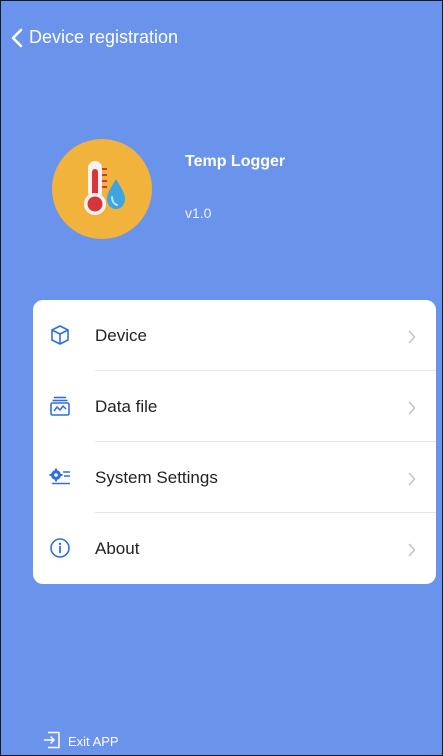 This screenshot has height=756, width=443. I want to click on top-bar: Device registration, so click(221, 40).